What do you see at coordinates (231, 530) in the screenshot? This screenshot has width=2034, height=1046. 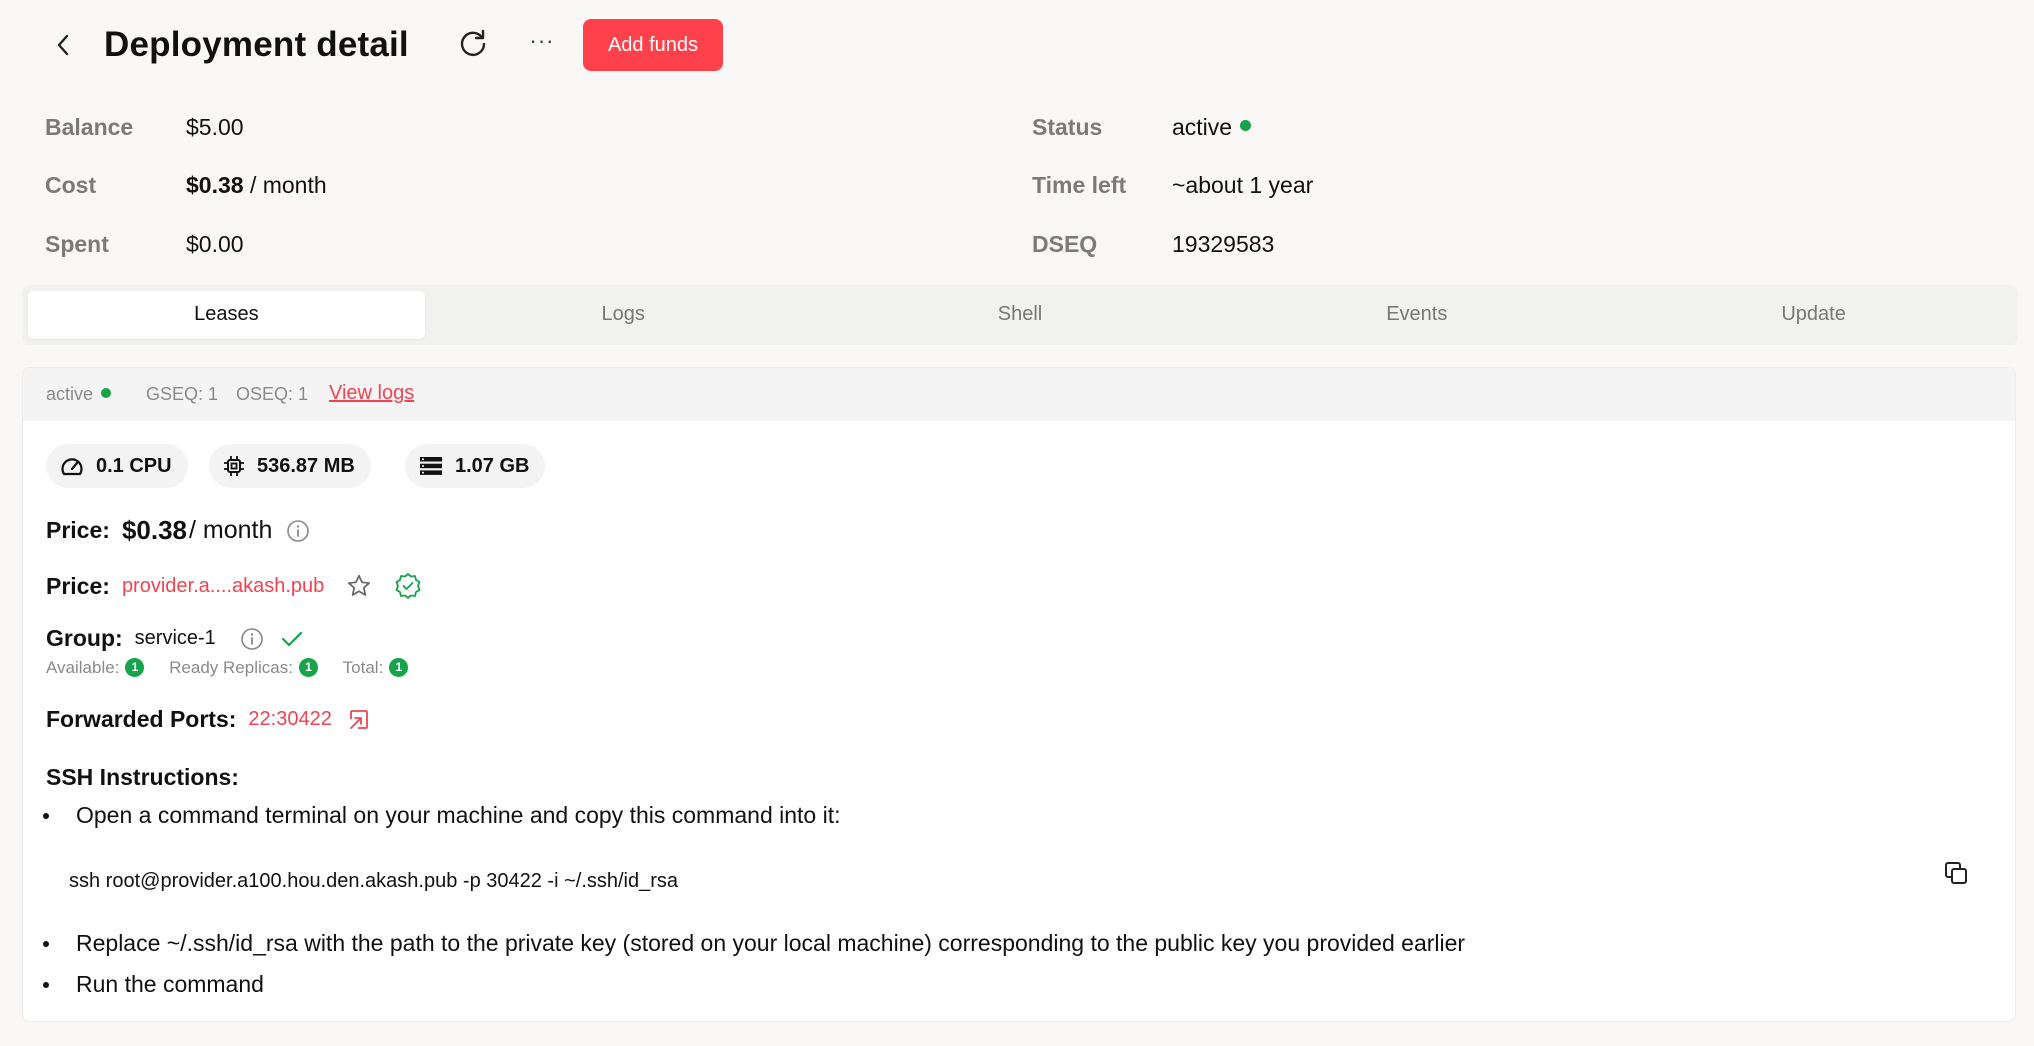 I see `price-period: / month` at bounding box center [231, 530].